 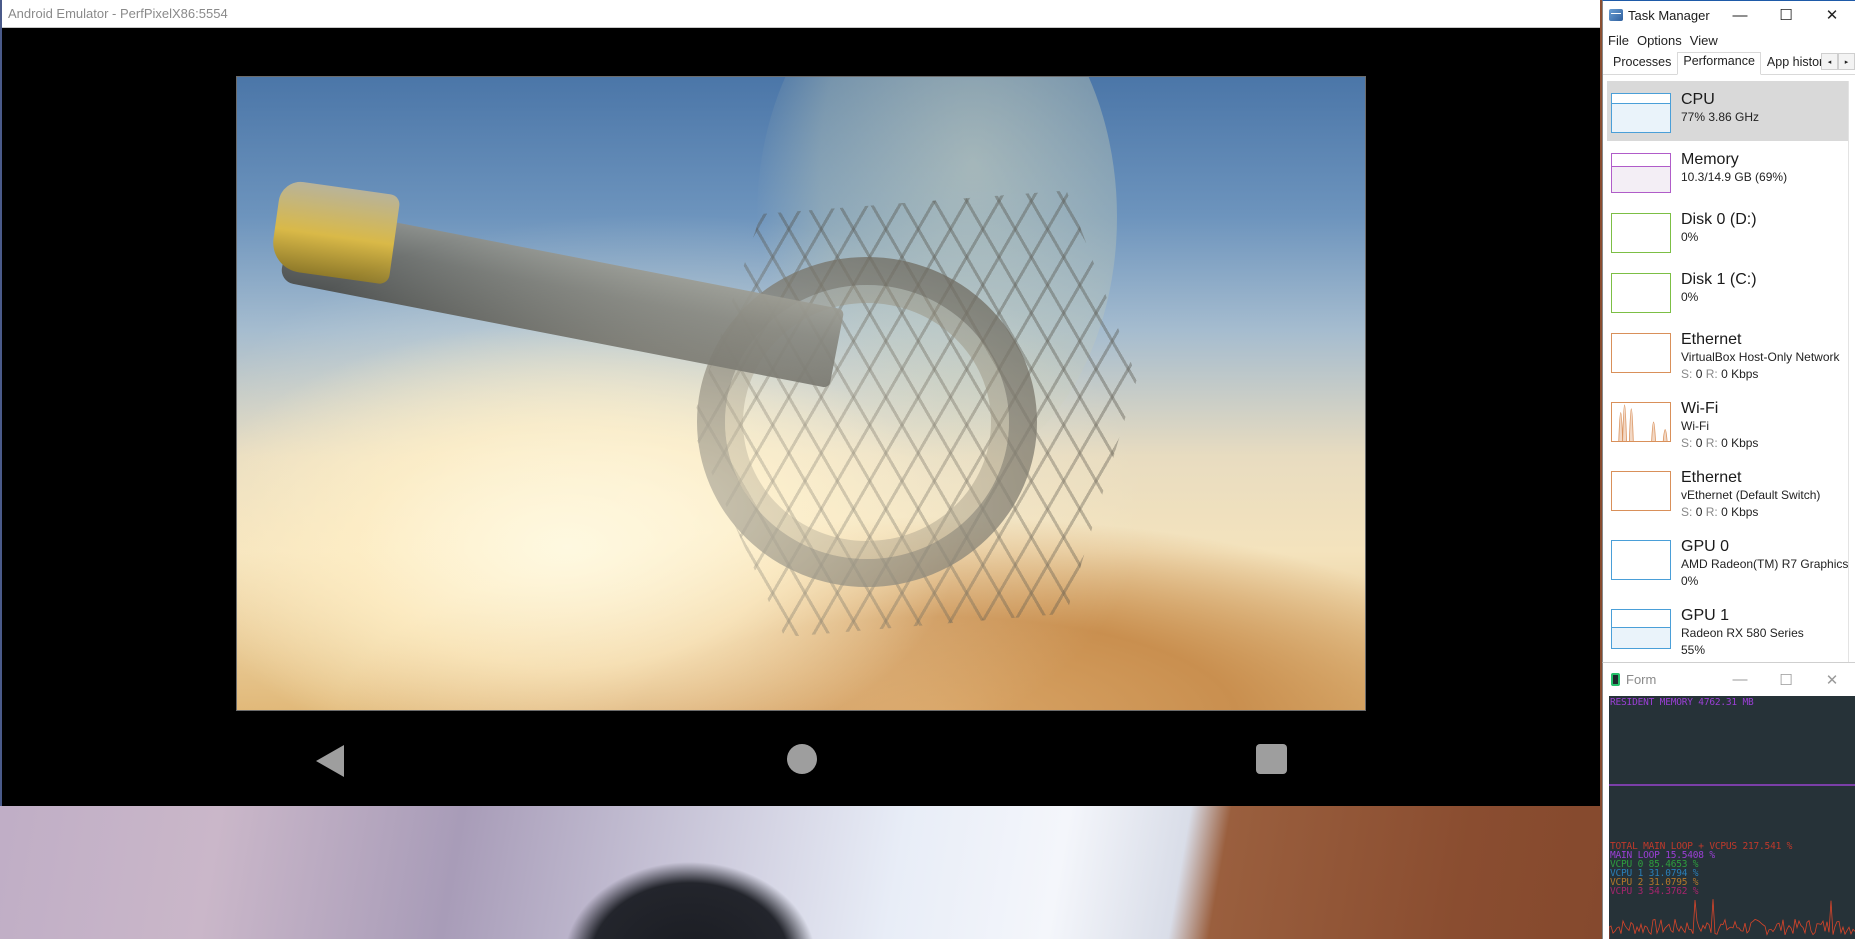 I want to click on cpu-usage-graph, so click(x=1732, y=919).